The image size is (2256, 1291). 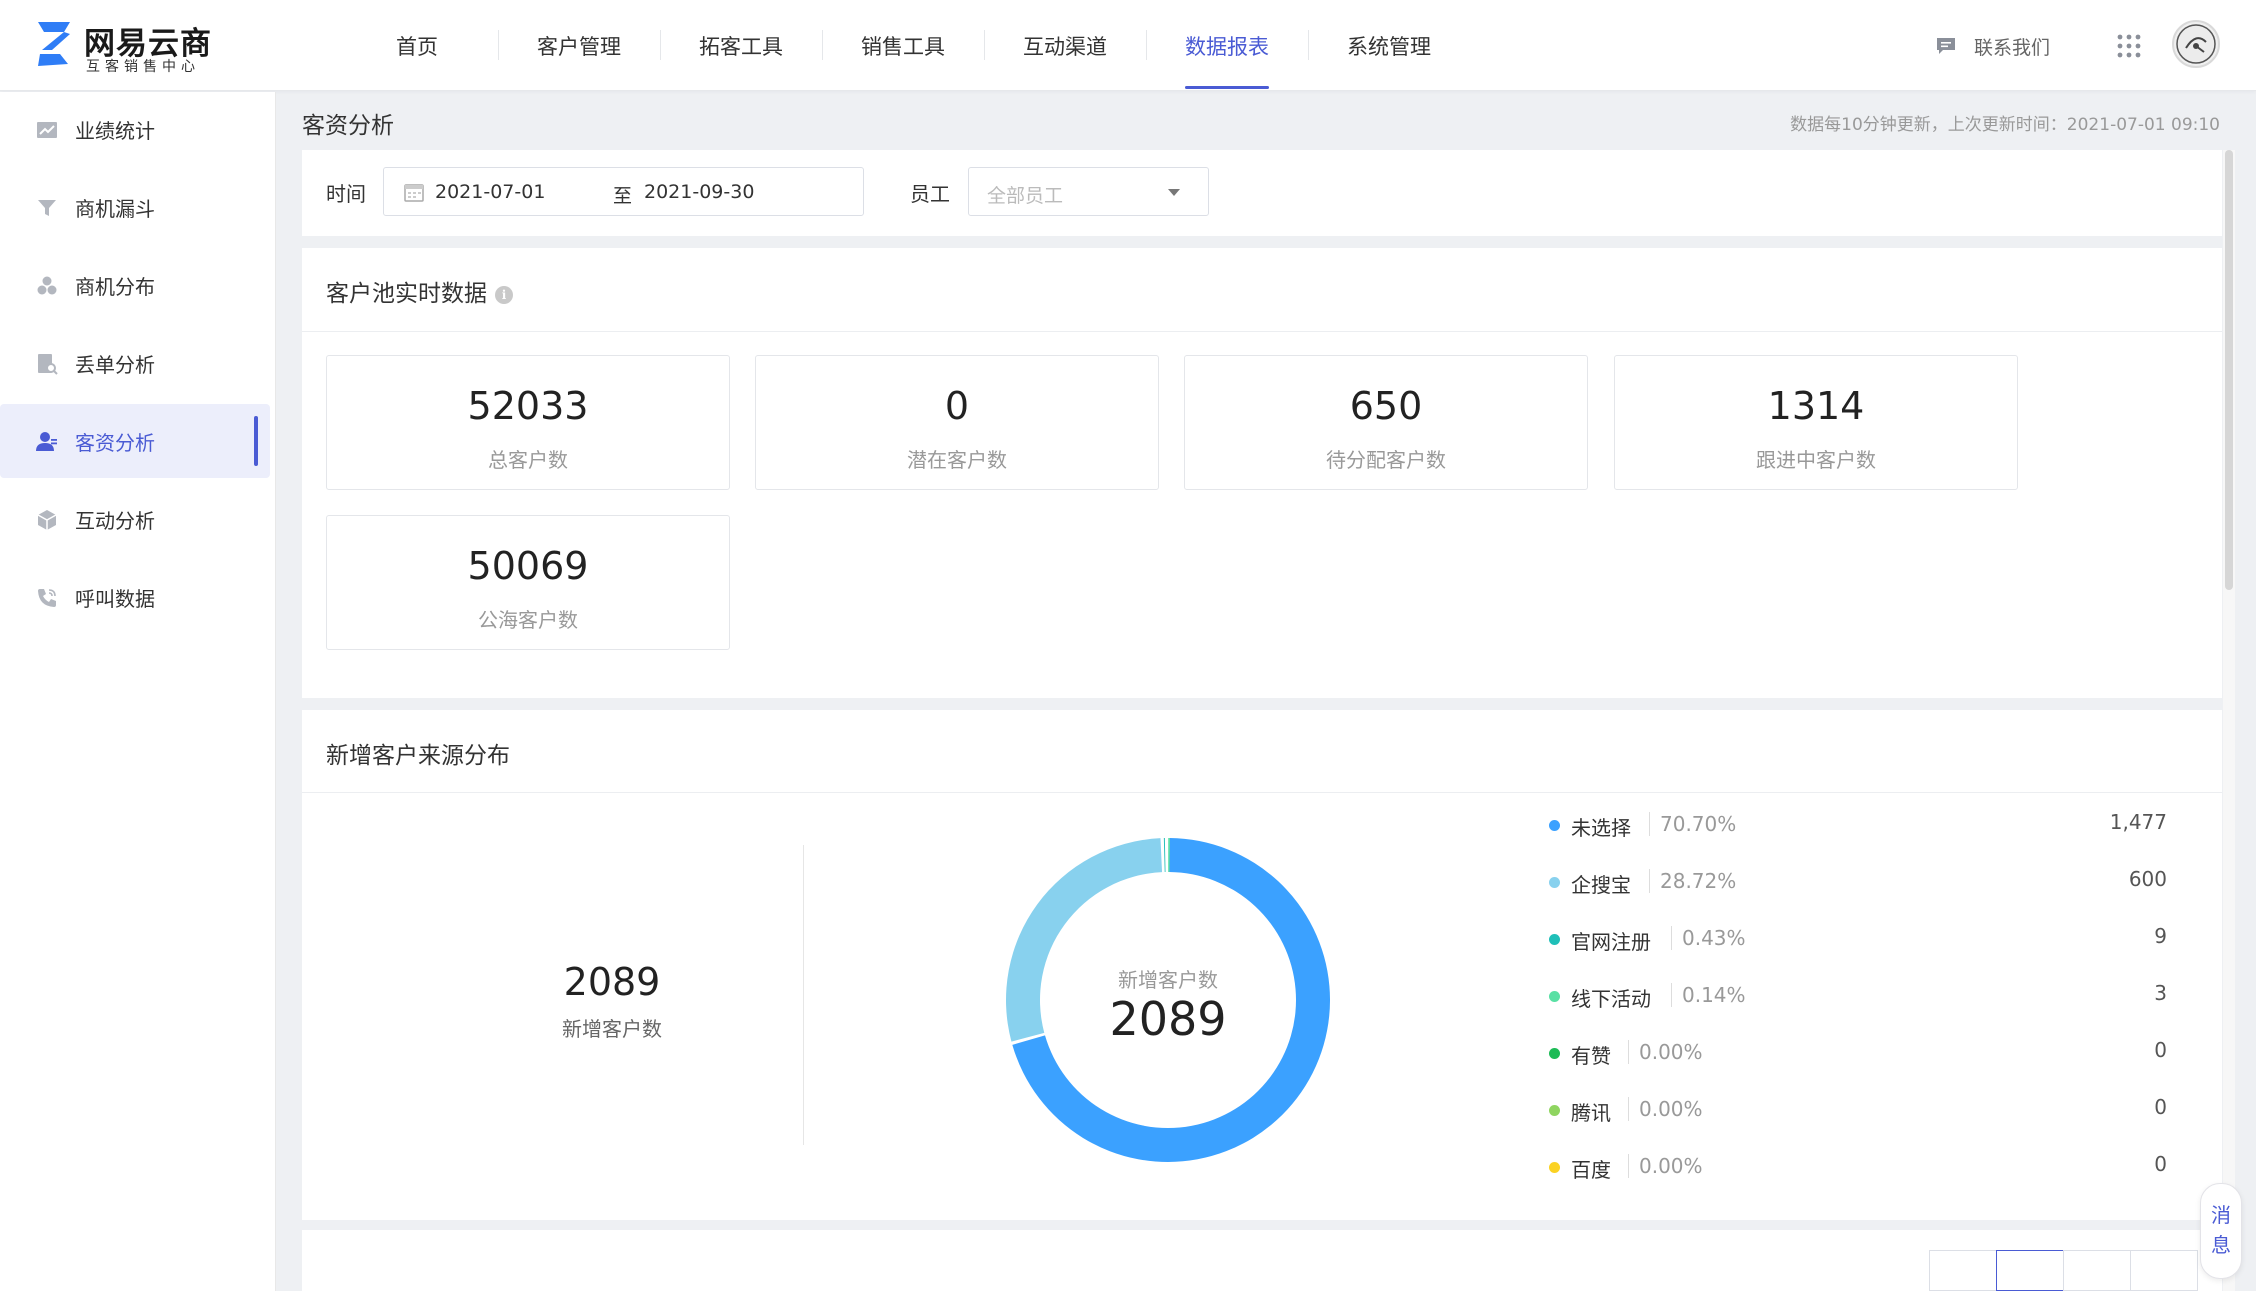 What do you see at coordinates (418, 756) in the screenshot?
I see `source-card-title: 新增客户来源分布` at bounding box center [418, 756].